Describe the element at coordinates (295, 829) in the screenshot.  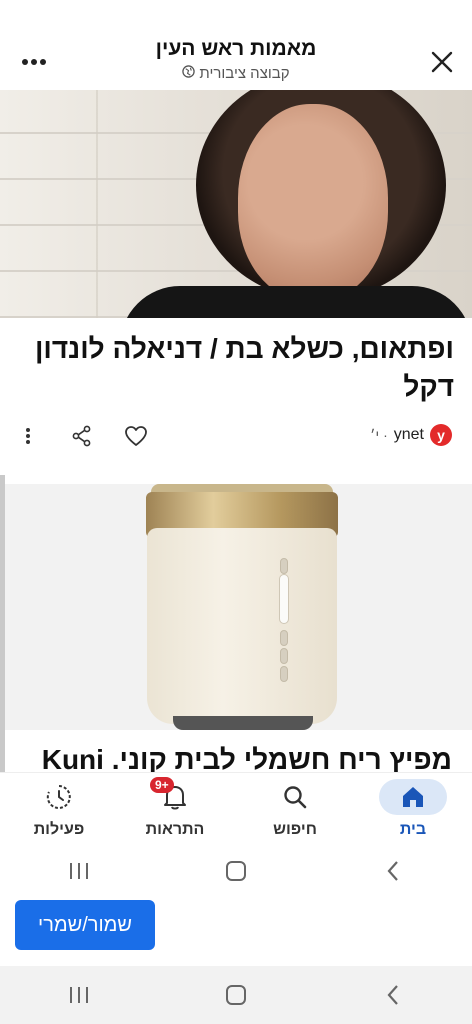
I see `nav-search-label: חיפוש` at that location.